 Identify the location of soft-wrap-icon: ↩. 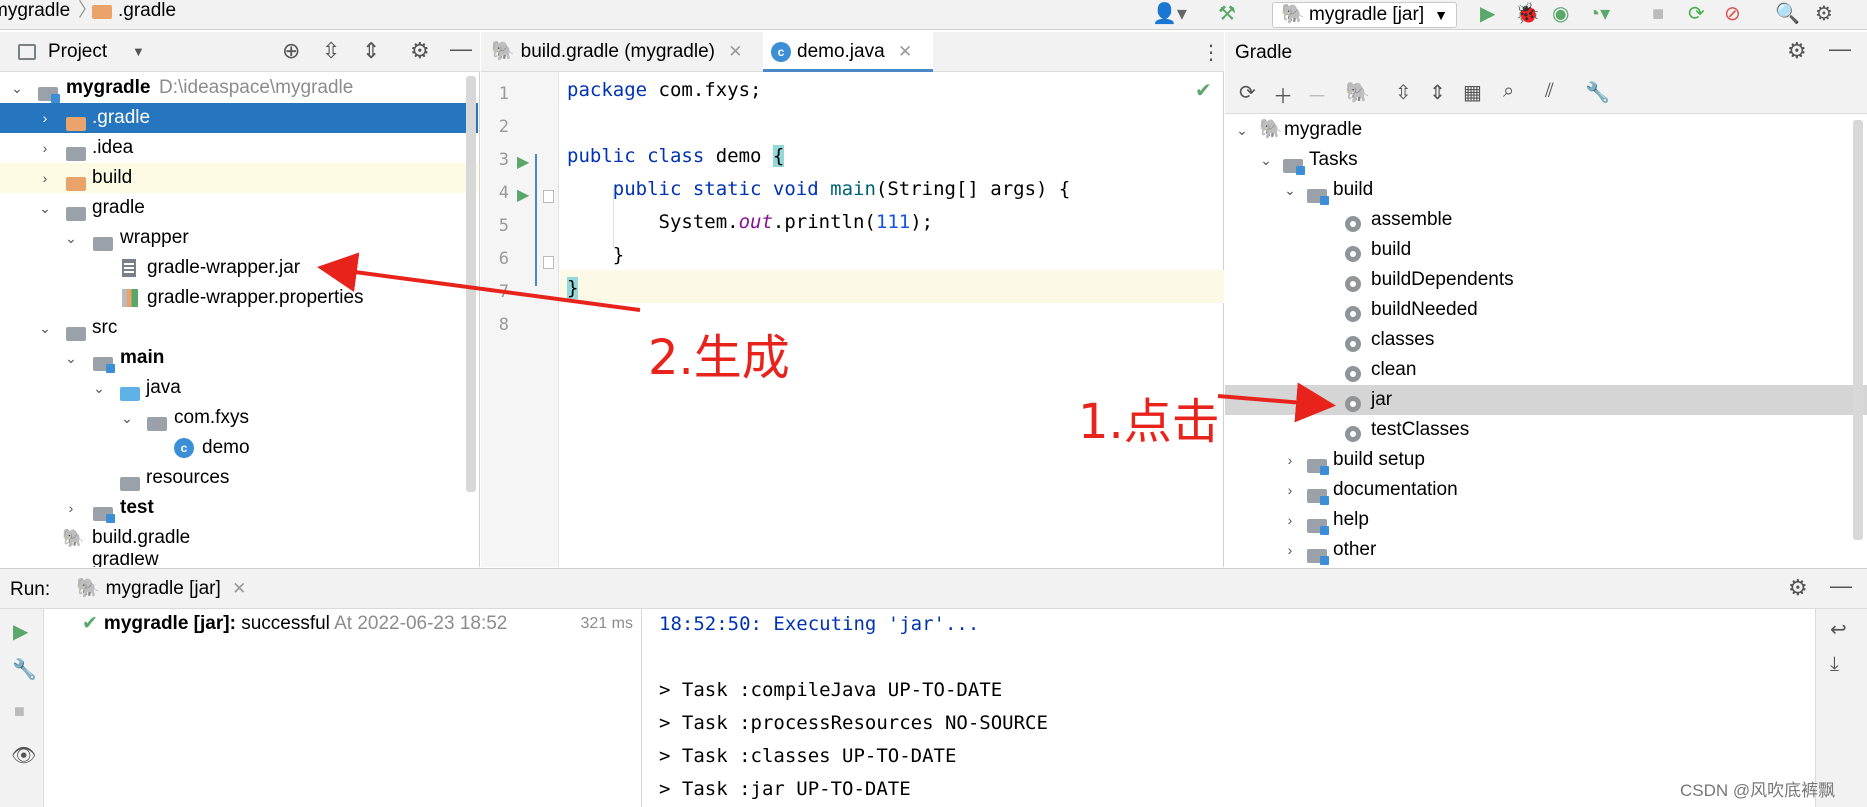
(1838, 629).